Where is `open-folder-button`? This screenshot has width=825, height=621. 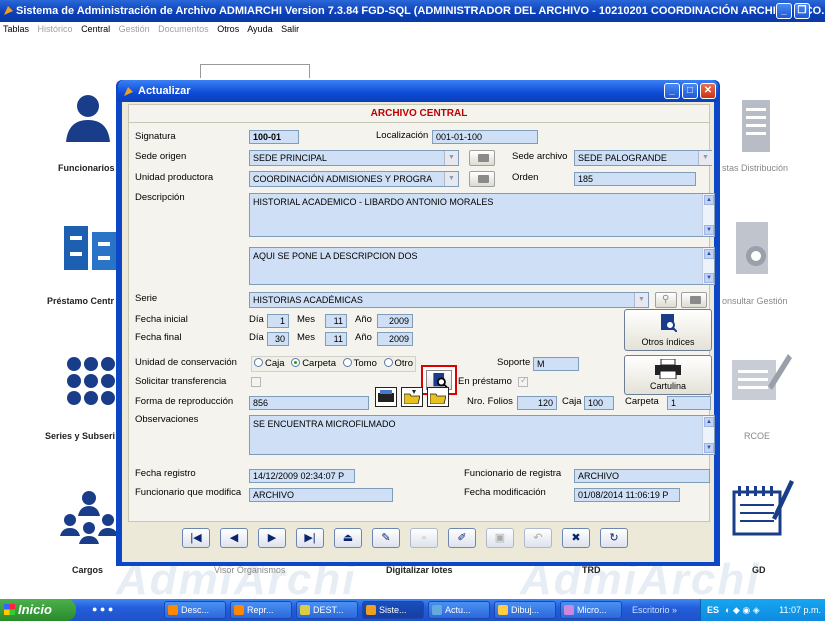 open-folder-button is located at coordinates (438, 397).